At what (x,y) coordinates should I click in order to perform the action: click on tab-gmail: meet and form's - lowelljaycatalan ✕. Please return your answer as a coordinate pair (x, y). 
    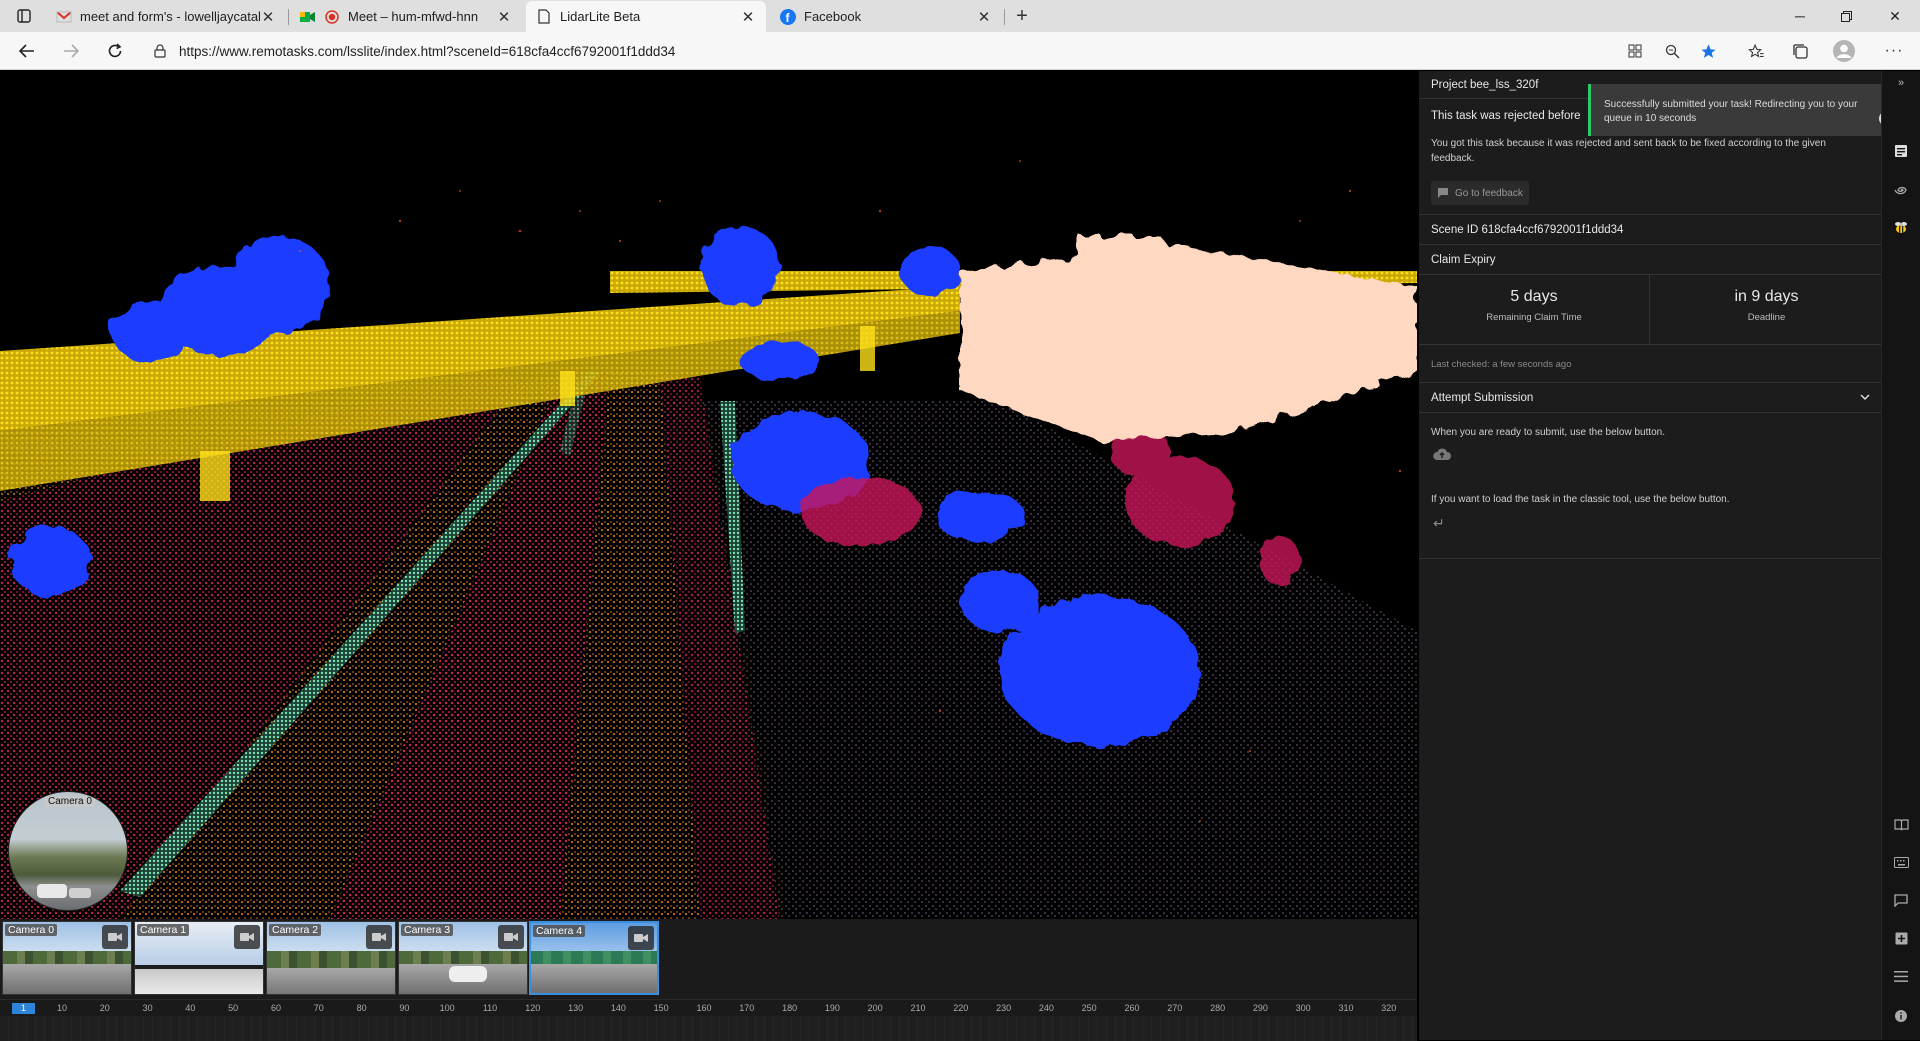
    Looking at the image, I should click on (166, 16).